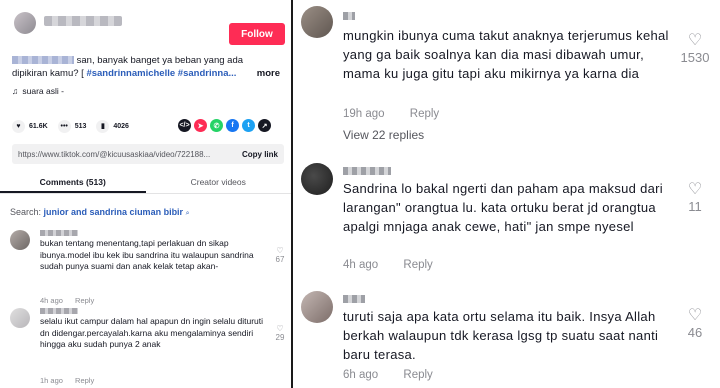 The image size is (720, 388). I want to click on like-button: ♡ 67, so click(280, 255).